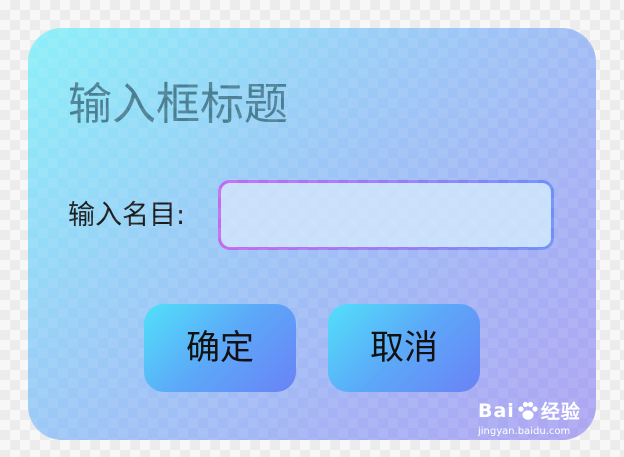  Describe the element at coordinates (560, 412) in the screenshot. I see `watermark-brand-right: 经验` at that location.